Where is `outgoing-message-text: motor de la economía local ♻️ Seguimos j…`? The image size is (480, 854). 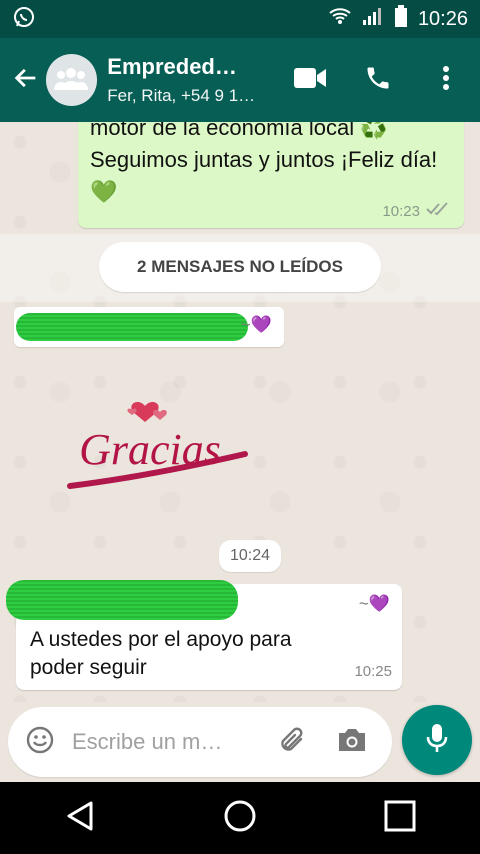 outgoing-message-text: motor de la economía local ♻️ Seguimos j… is located at coordinates (264, 163).